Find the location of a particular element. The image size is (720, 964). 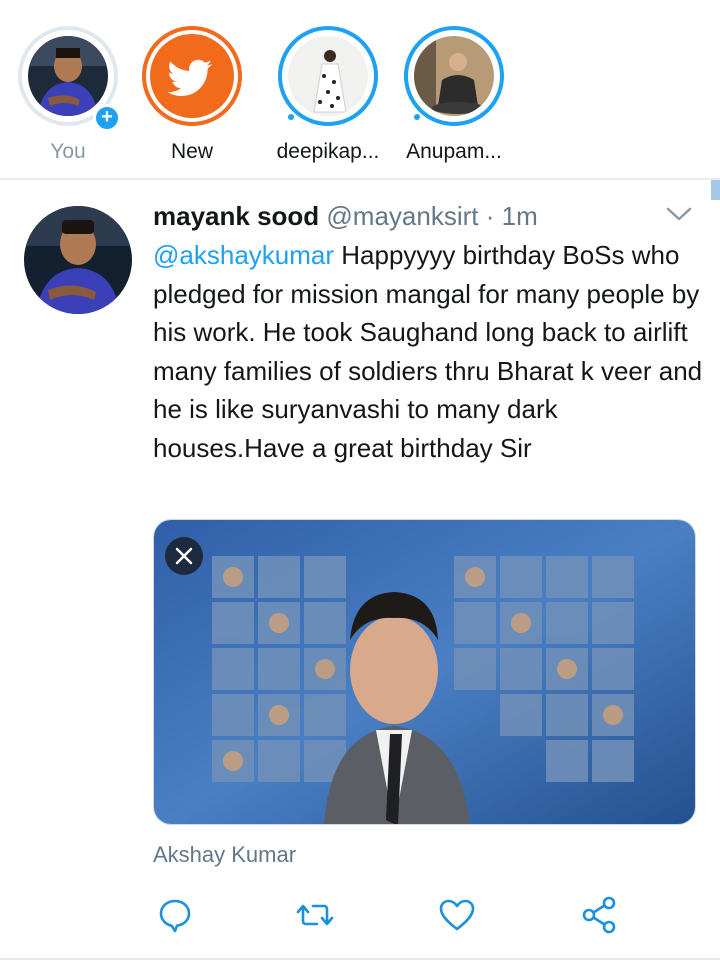

share-icon is located at coordinates (599, 915).